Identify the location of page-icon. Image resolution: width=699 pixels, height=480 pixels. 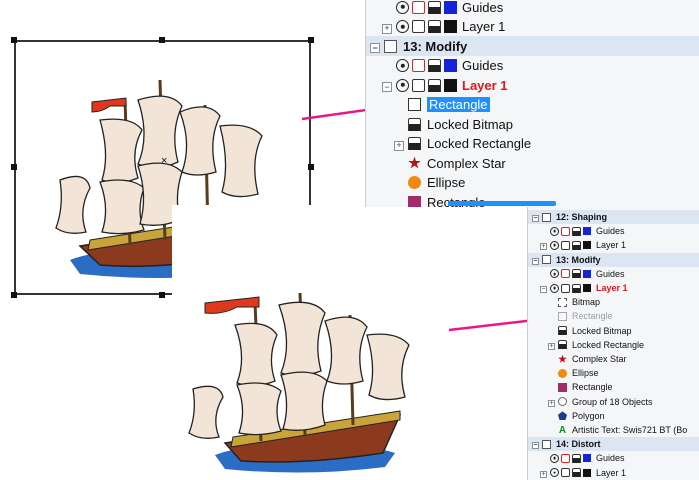
(546, 217).